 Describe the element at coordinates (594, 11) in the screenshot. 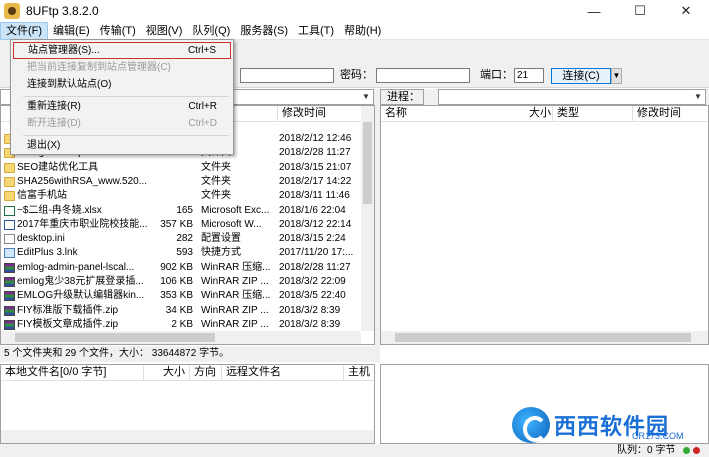

I see `minimize-button: —` at that location.